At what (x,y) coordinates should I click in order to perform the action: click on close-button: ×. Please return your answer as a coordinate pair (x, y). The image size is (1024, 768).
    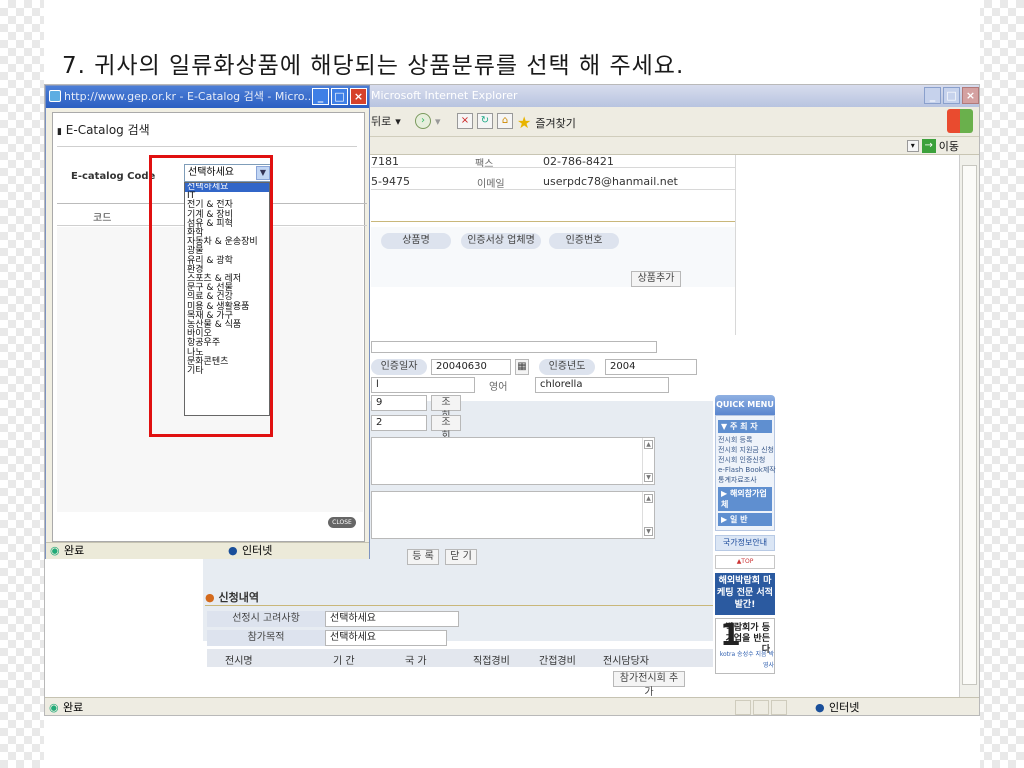
    Looking at the image, I should click on (970, 95).